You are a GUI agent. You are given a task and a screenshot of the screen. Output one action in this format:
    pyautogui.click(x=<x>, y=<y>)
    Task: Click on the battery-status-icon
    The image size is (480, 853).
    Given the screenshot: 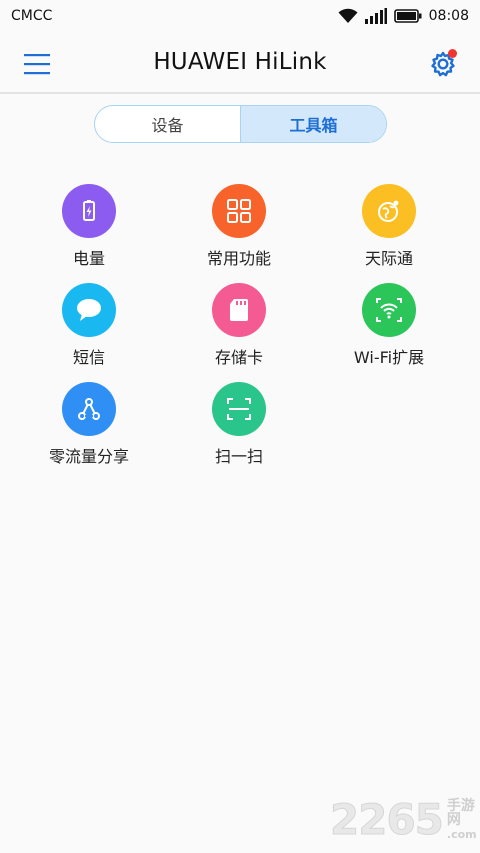 What is the action you would take?
    pyautogui.click(x=407, y=16)
    